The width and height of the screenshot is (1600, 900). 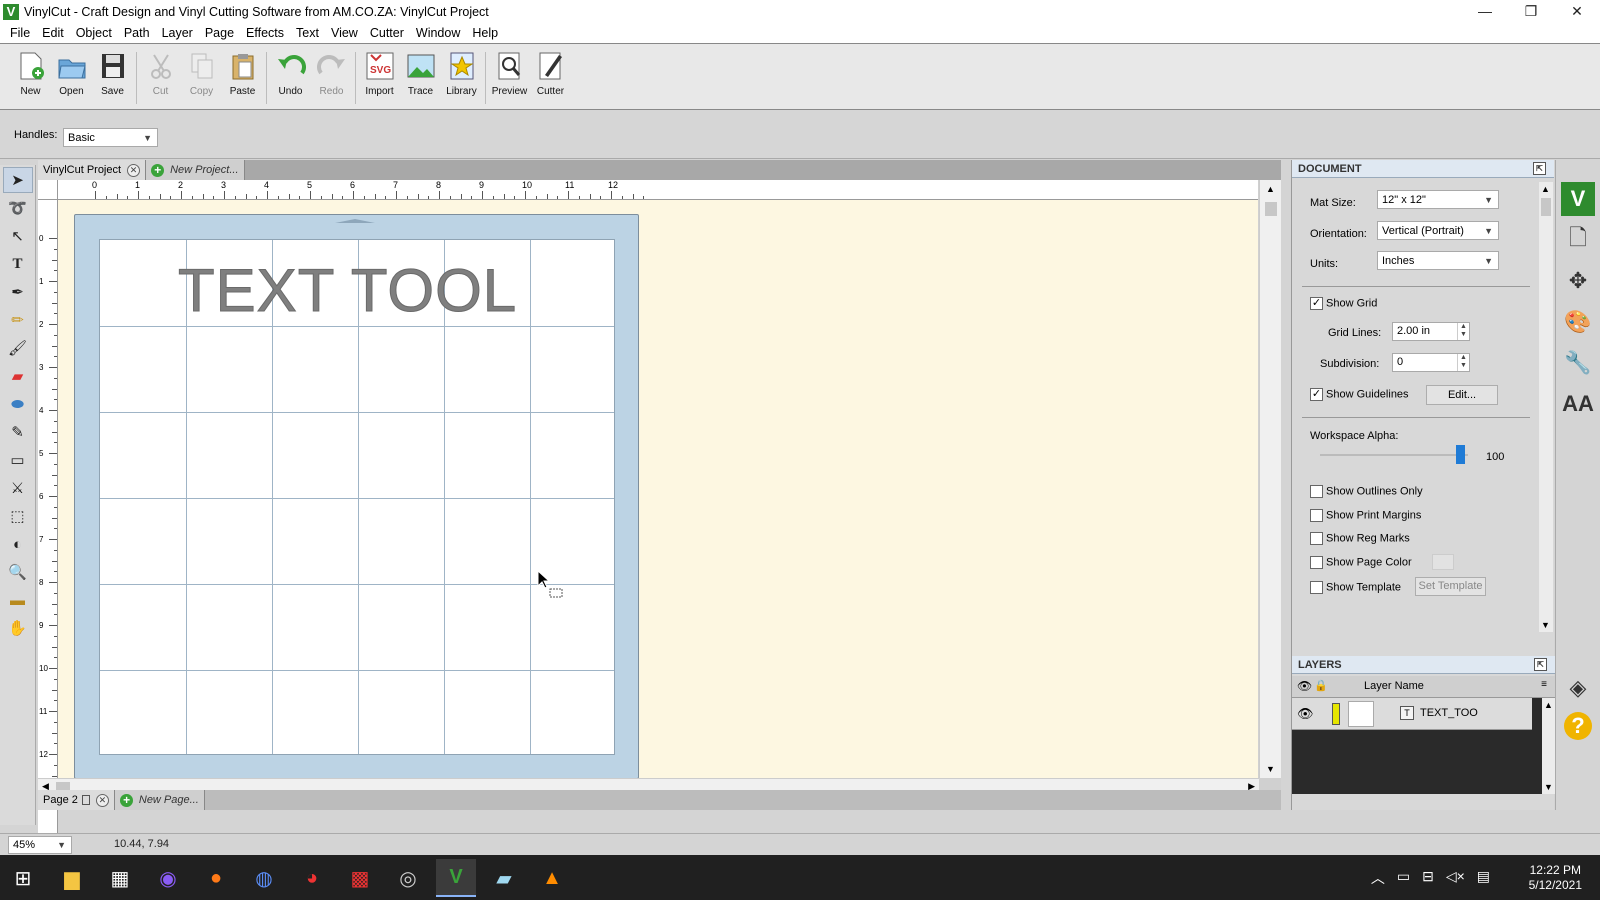 What do you see at coordinates (360, 878) in the screenshot?
I see `red-app-icon: ▩` at bounding box center [360, 878].